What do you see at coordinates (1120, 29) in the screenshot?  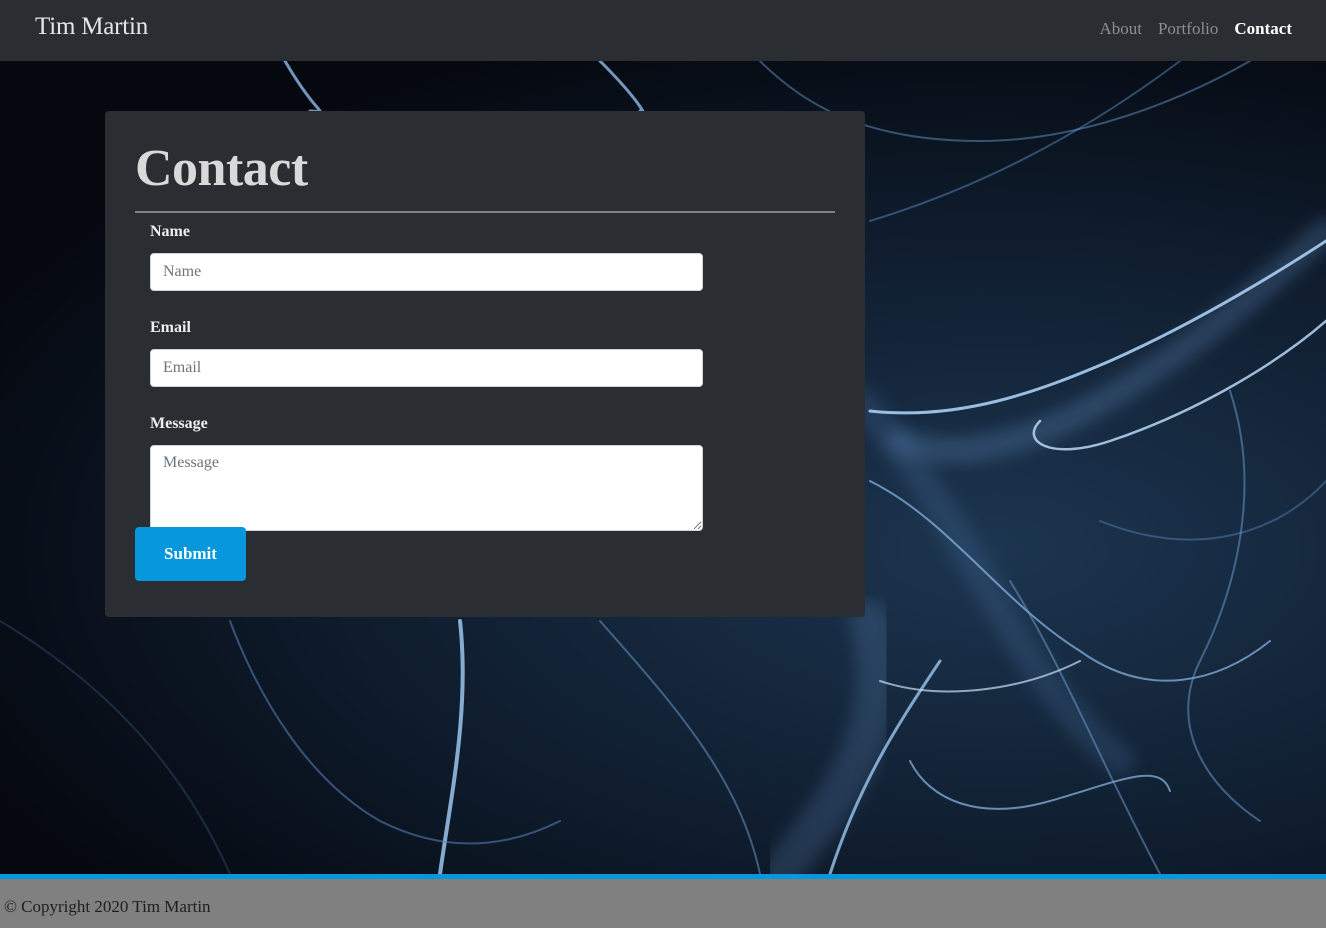 I see `nav-link-about: About` at bounding box center [1120, 29].